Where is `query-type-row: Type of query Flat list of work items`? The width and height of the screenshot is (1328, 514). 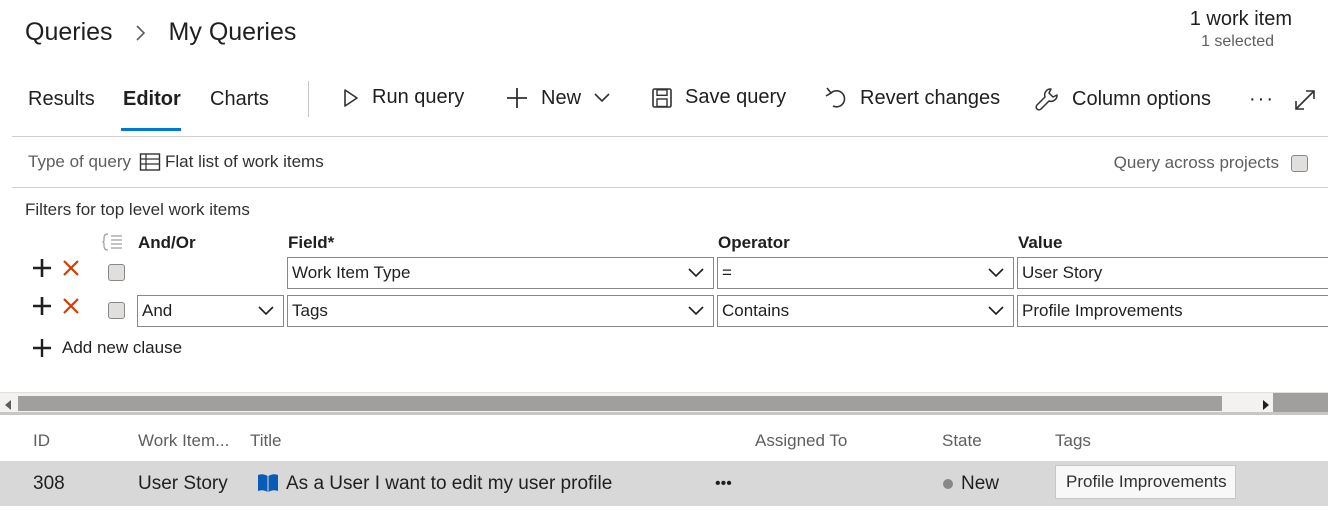
query-type-row: Type of query Flat list of work items is located at coordinates (176, 162).